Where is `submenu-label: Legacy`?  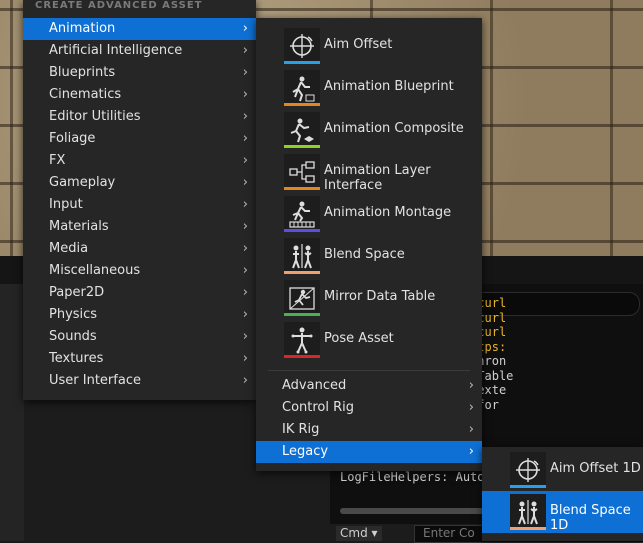
submenu-label: Legacy is located at coordinates (305, 451).